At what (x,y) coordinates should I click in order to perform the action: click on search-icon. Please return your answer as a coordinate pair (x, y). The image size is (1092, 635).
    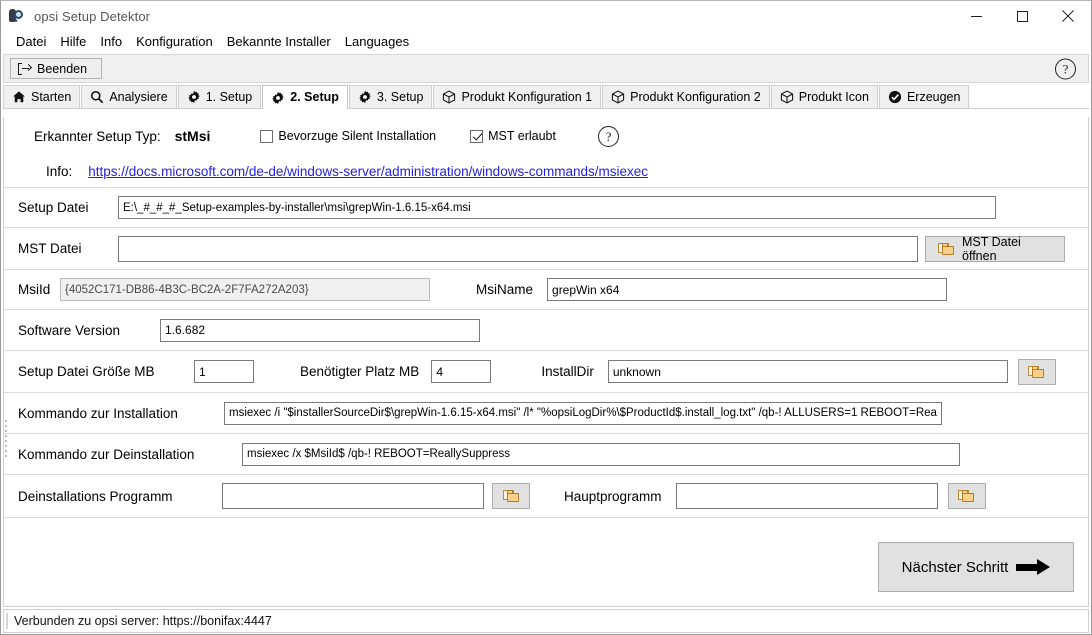
    Looking at the image, I should click on (97, 97).